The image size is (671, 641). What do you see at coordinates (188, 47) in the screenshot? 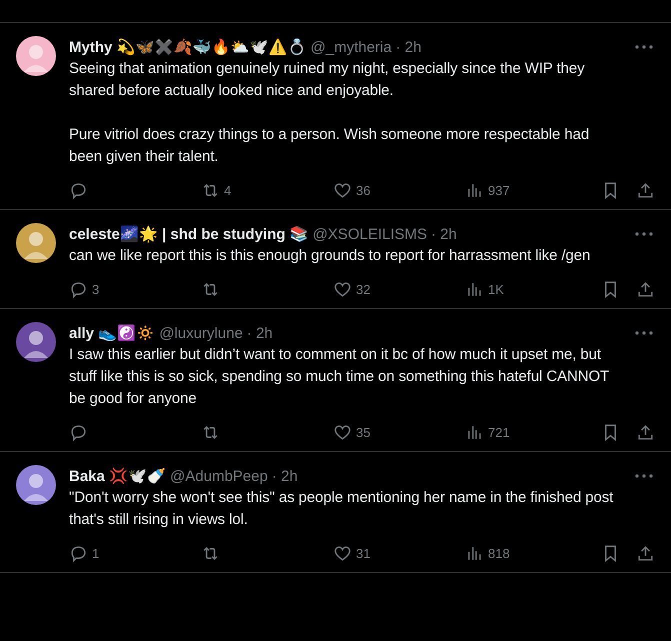
I see `display-name: Mythy 💫🦋✖🍂🐳🔥⛅🕊⚠💍` at bounding box center [188, 47].